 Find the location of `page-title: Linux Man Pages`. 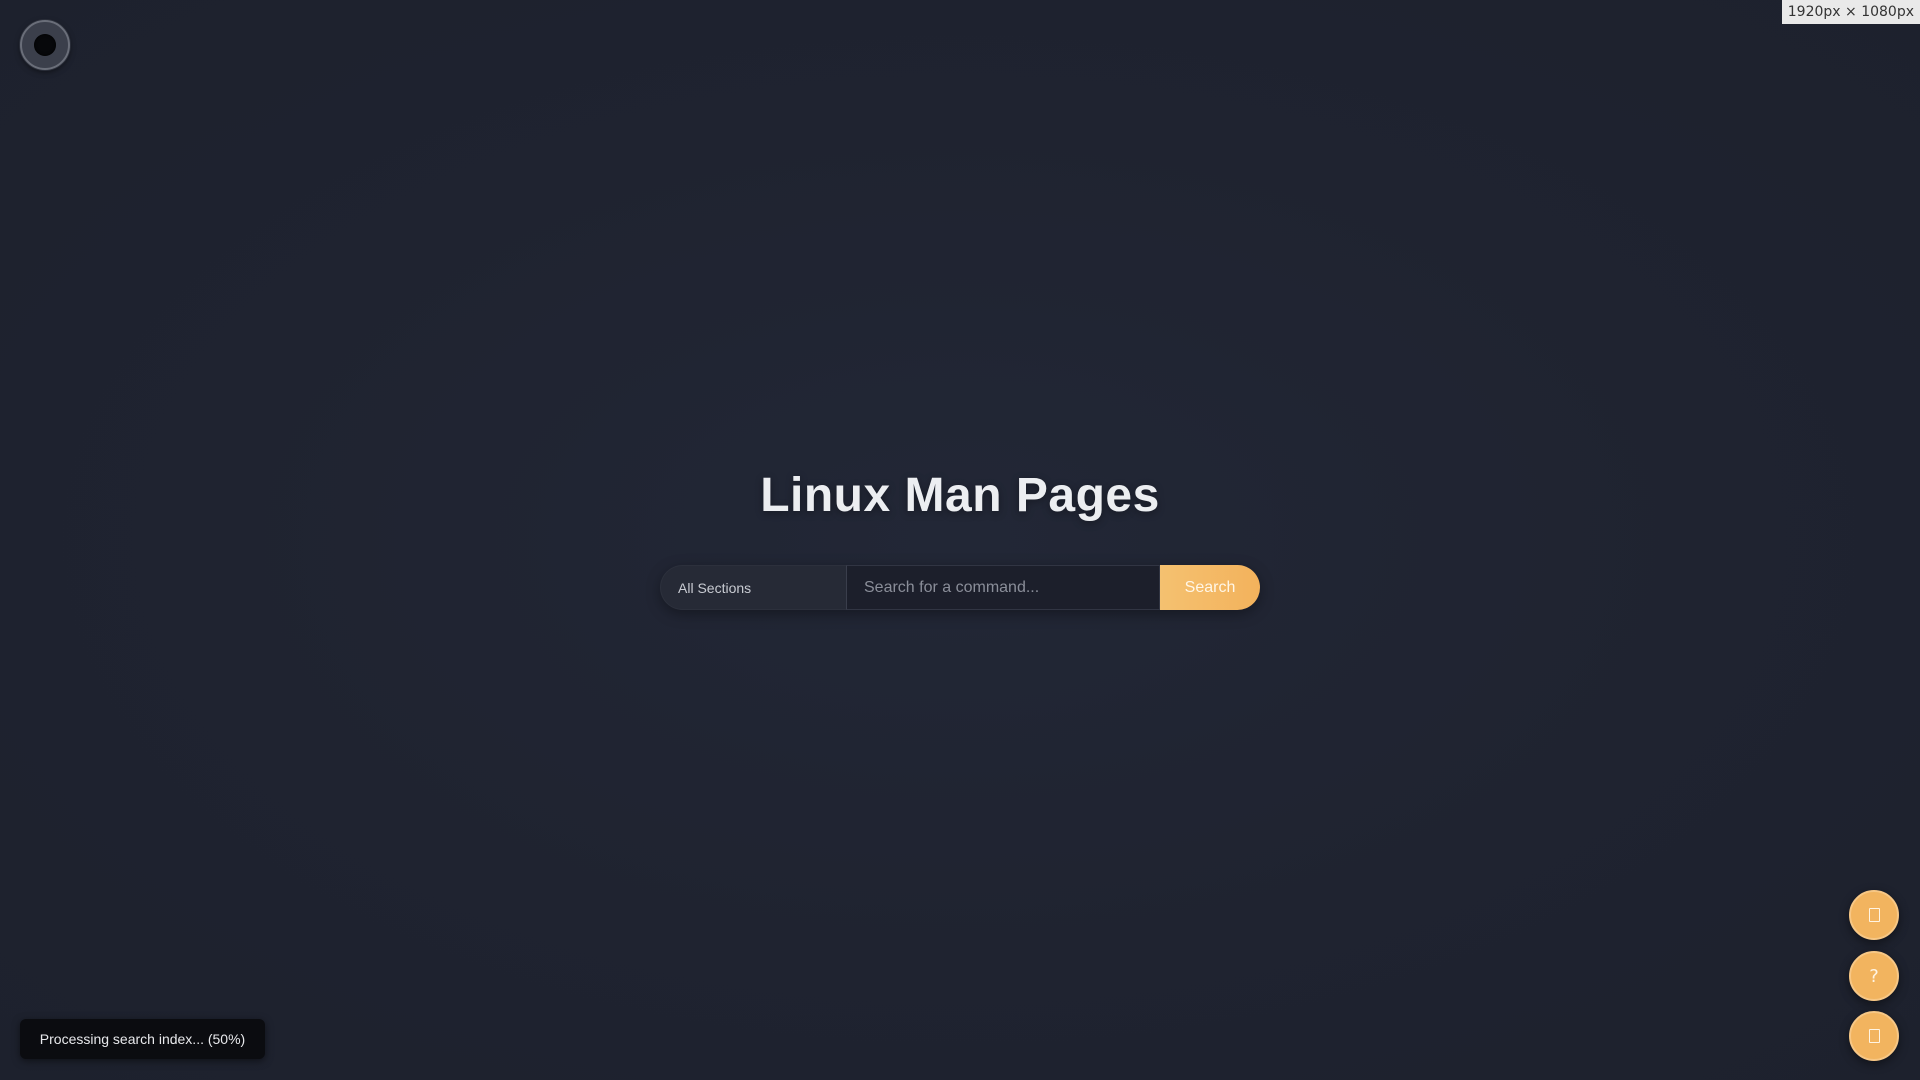

page-title: Linux Man Pages is located at coordinates (960, 495).